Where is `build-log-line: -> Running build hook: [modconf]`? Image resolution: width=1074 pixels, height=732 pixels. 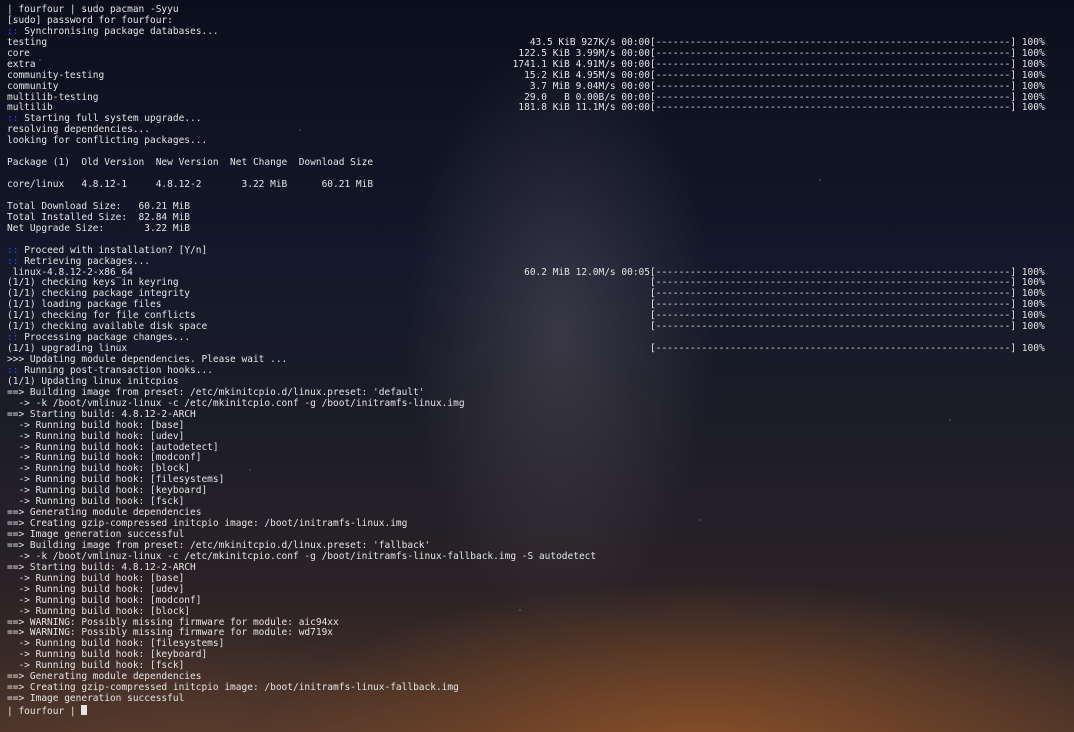 build-log-line: -> Running build hook: [modconf] is located at coordinates (104, 600).